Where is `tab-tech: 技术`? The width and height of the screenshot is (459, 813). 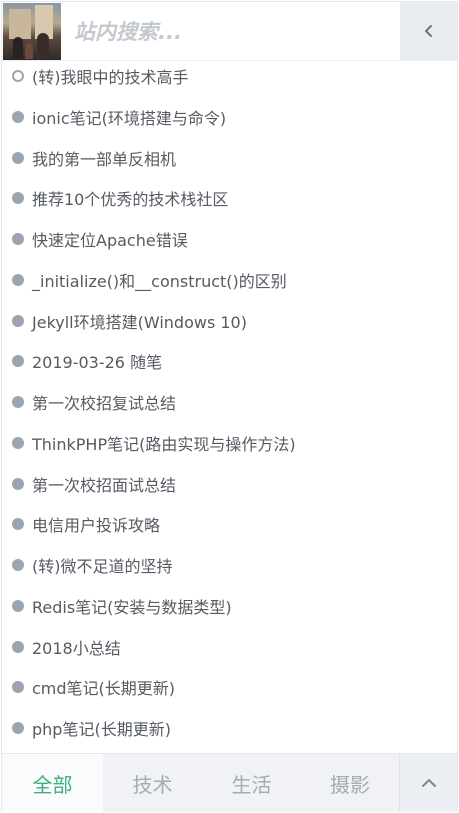
tab-tech: 技术 is located at coordinates (152, 783).